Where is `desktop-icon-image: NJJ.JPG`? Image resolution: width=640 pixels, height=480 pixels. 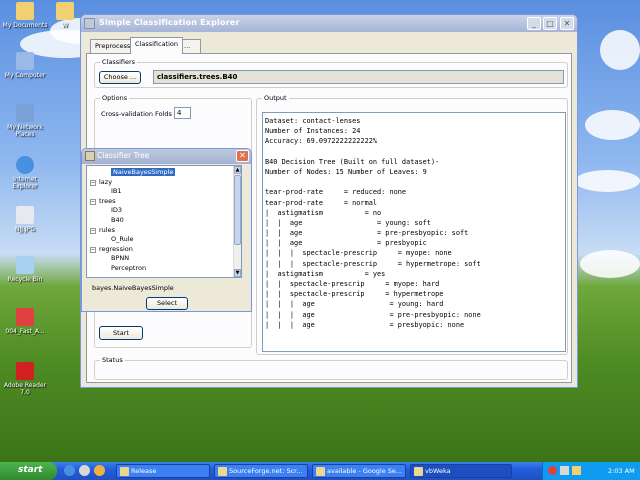 desktop-icon-image: NJJ.JPG is located at coordinates (25, 219).